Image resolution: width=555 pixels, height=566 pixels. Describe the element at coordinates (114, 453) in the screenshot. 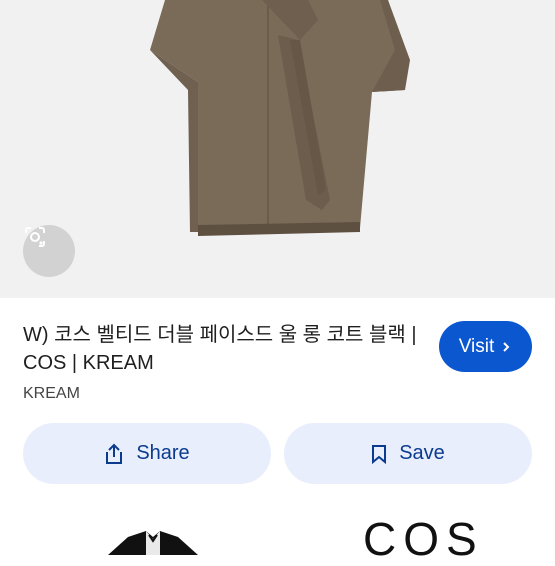

I see `share-icon` at that location.